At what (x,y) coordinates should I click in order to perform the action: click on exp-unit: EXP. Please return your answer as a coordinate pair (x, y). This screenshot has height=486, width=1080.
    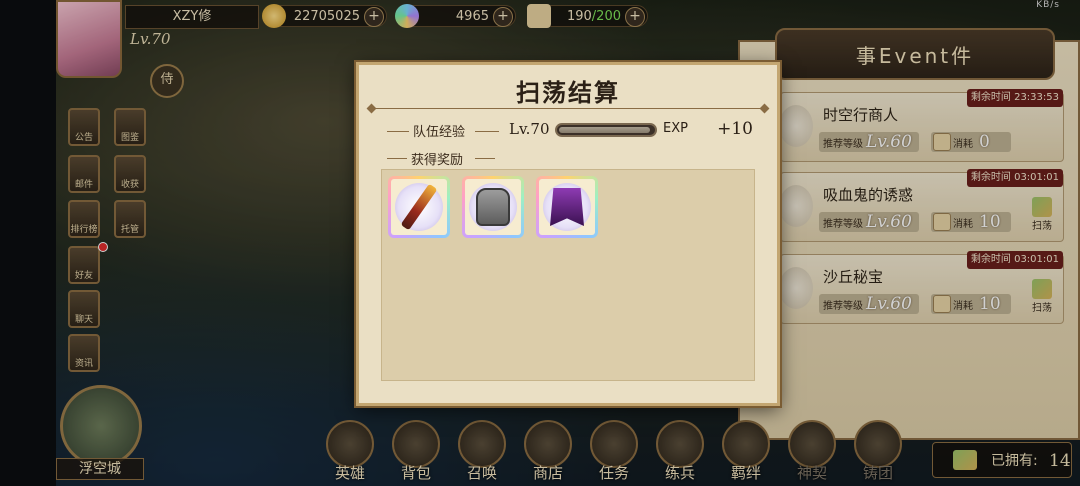
    Looking at the image, I should click on (675, 128).